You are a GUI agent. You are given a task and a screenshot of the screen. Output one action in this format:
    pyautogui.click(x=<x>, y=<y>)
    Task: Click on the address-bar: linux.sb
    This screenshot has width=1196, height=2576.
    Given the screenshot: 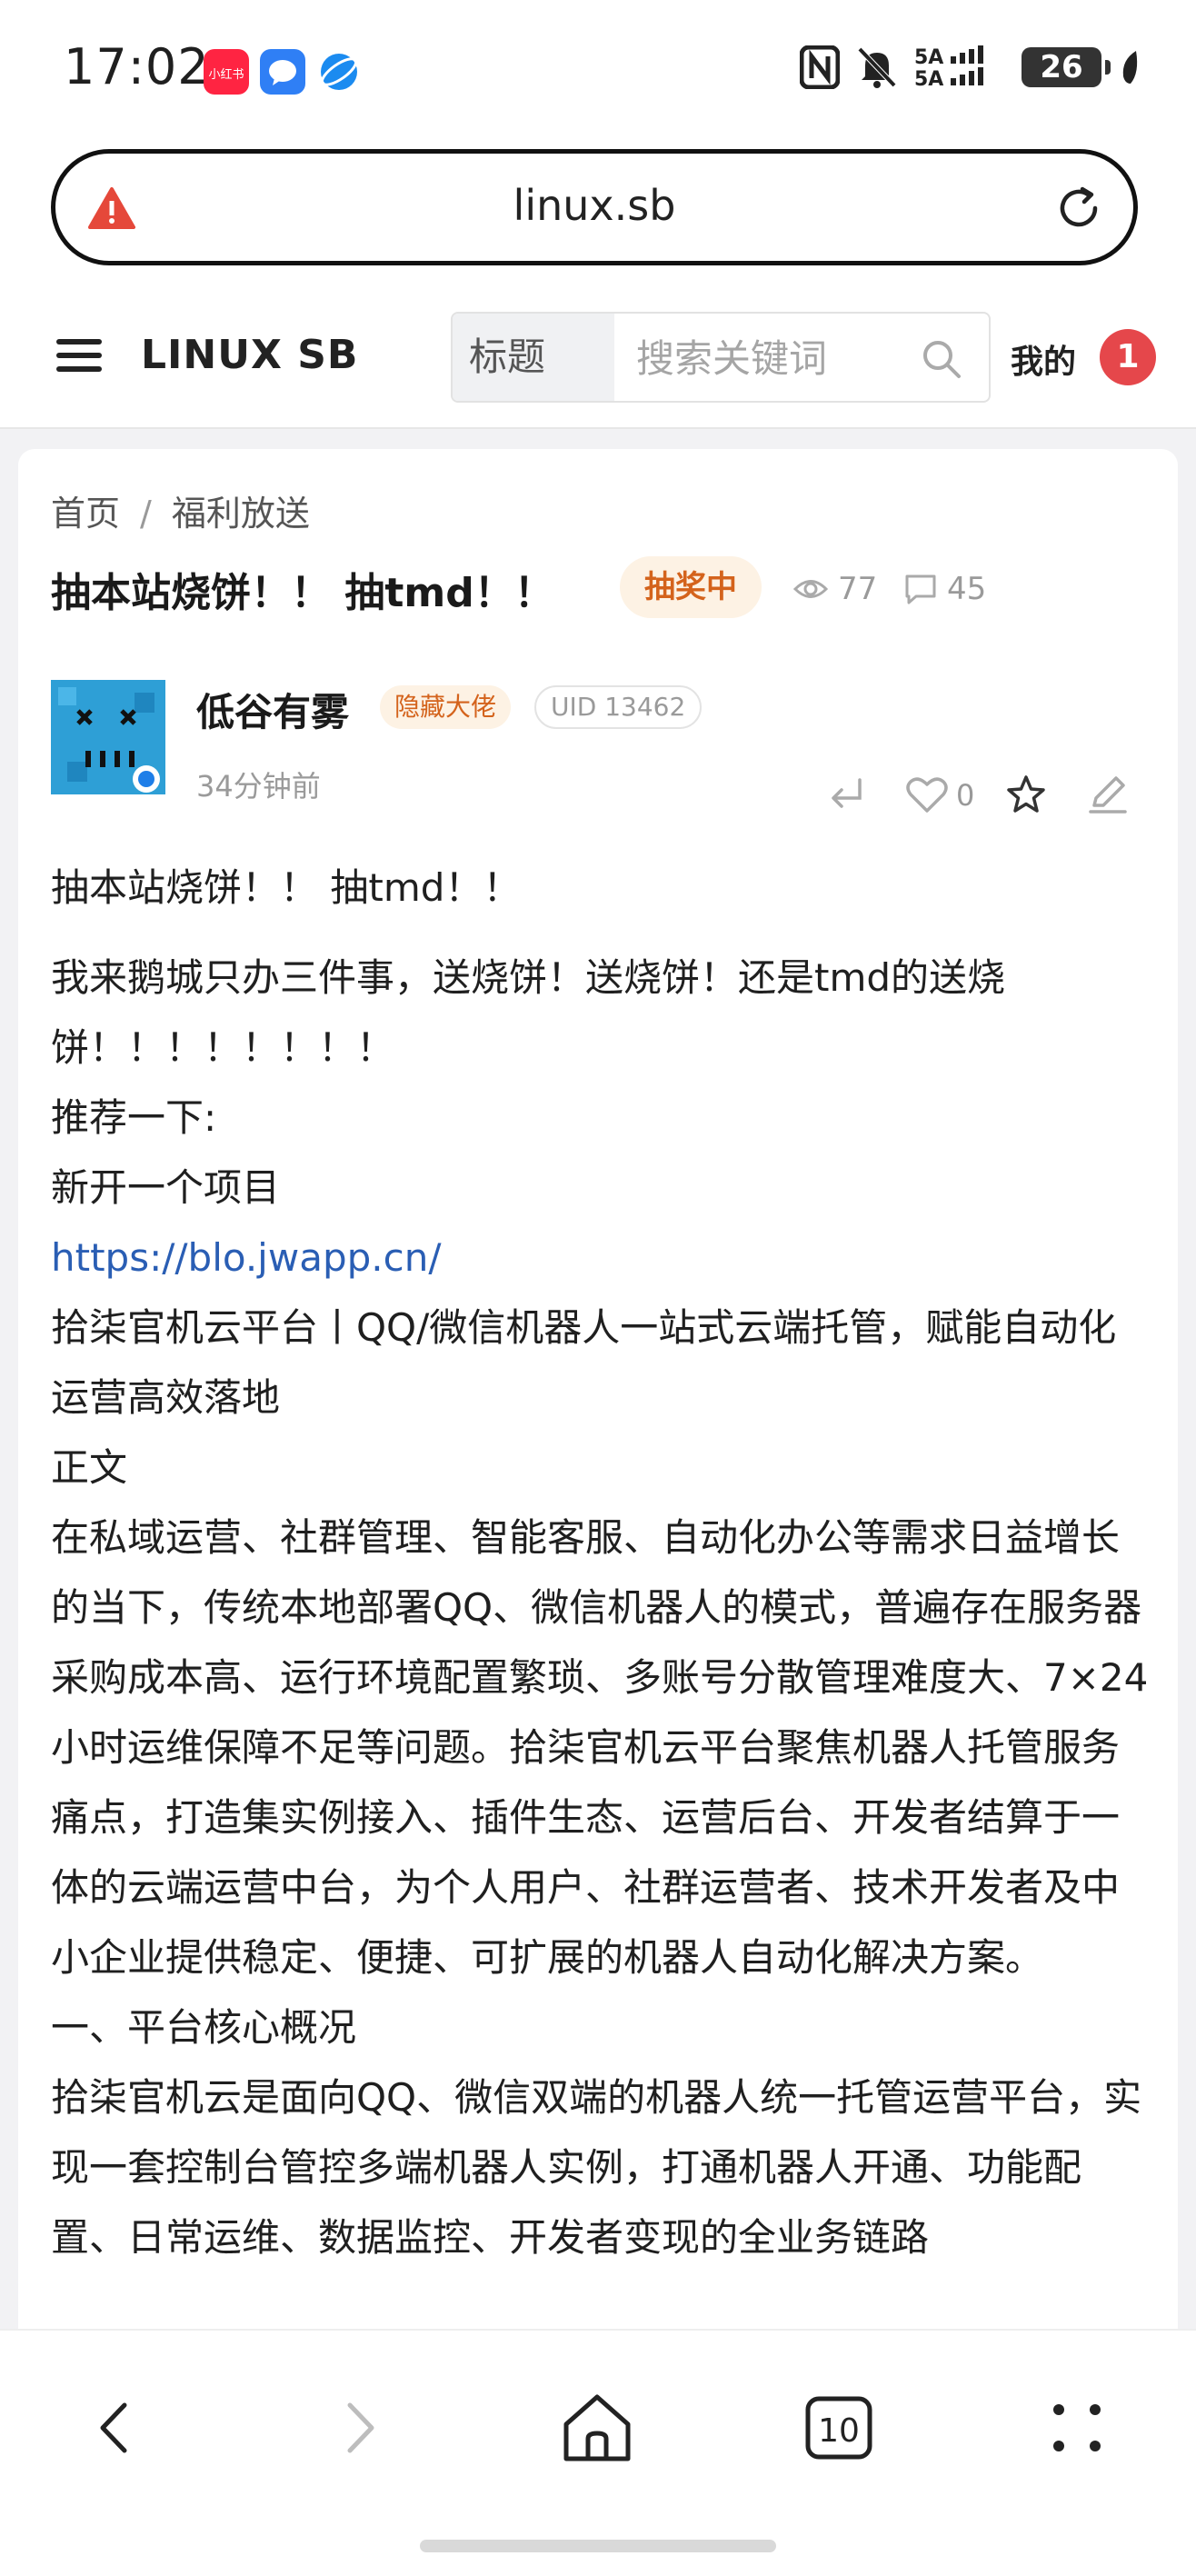 What is the action you would take?
    pyautogui.click(x=594, y=207)
    